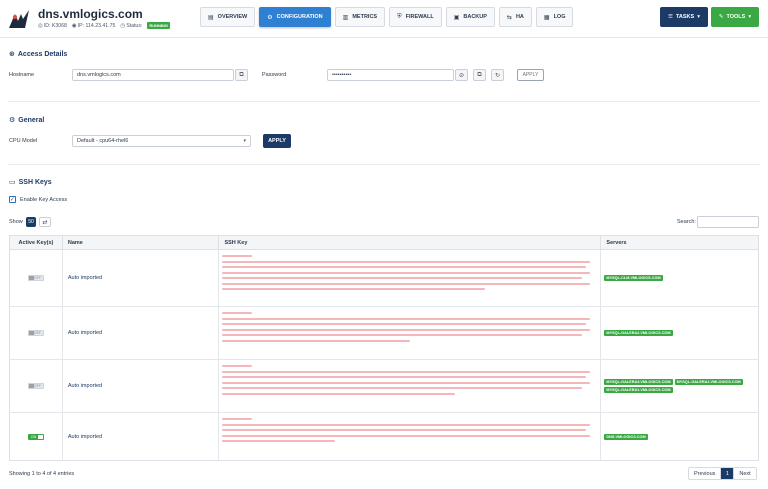 The width and height of the screenshot is (768, 489). I want to click on page-size-select: 50, so click(31, 222).